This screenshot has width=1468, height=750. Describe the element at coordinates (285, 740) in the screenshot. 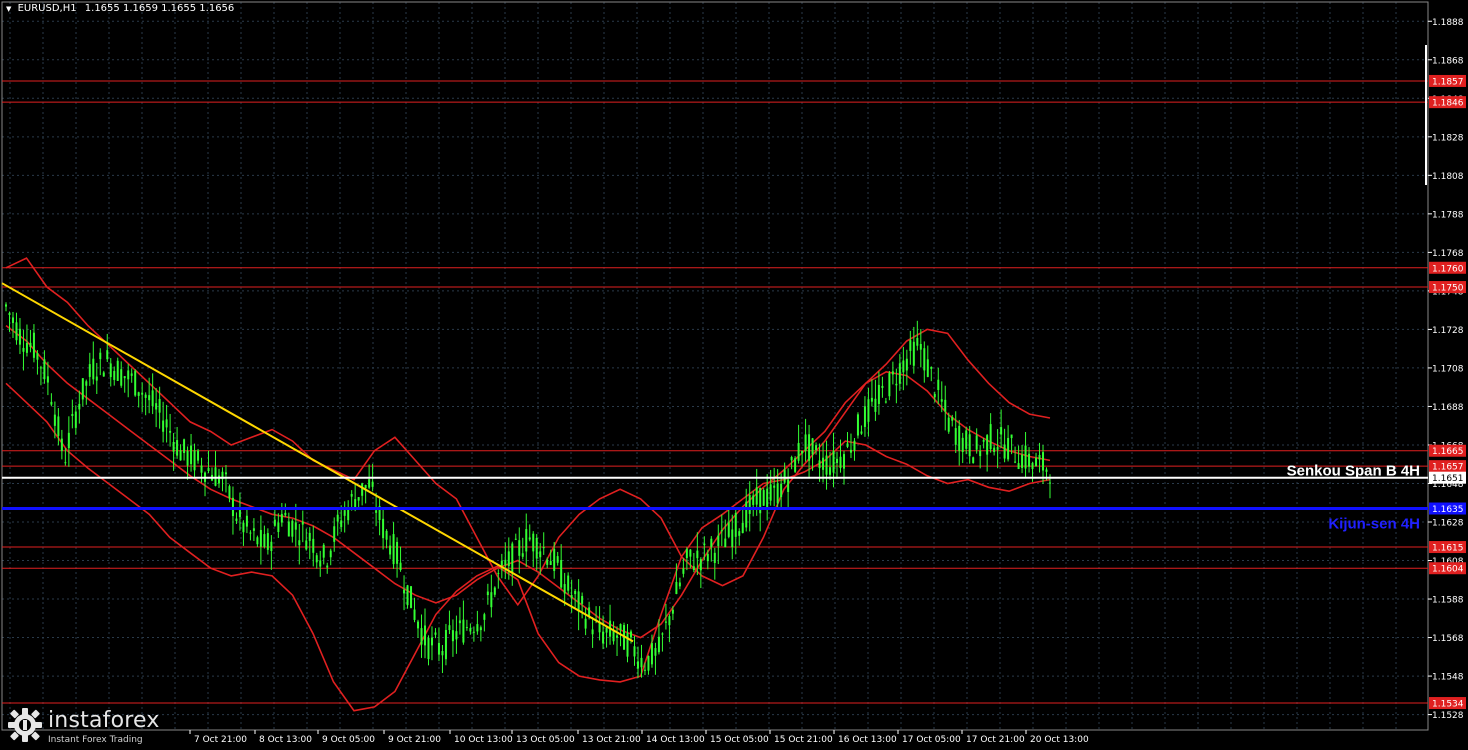

I see `time-tick-label: 8 Oct 13:00` at that location.